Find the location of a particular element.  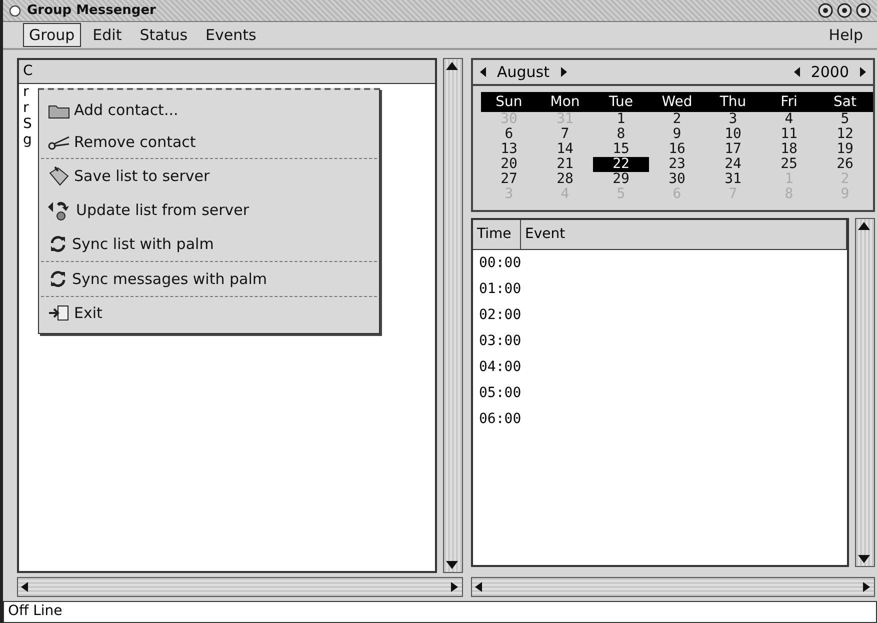

calendar-day: 9 is located at coordinates (677, 134).